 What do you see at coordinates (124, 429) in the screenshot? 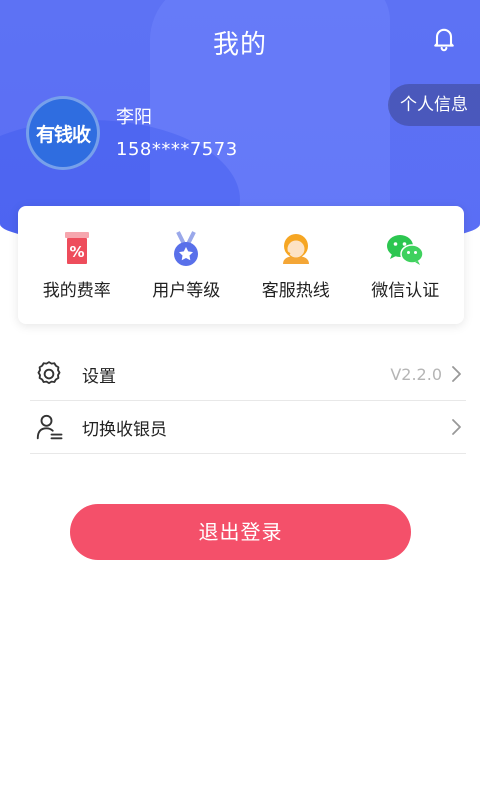
I see `menu-item-label: 切换收银员` at bounding box center [124, 429].